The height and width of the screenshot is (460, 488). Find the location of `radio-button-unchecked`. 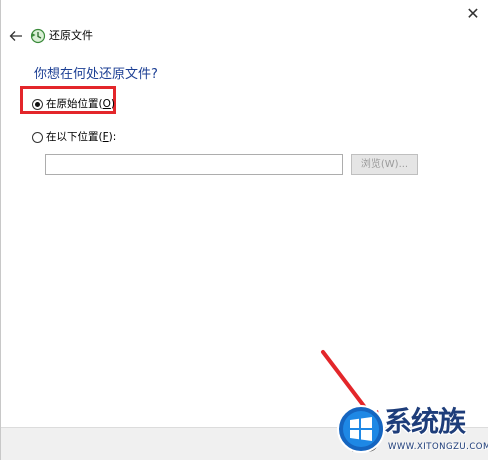

radio-button-unchecked is located at coordinates (37, 137).